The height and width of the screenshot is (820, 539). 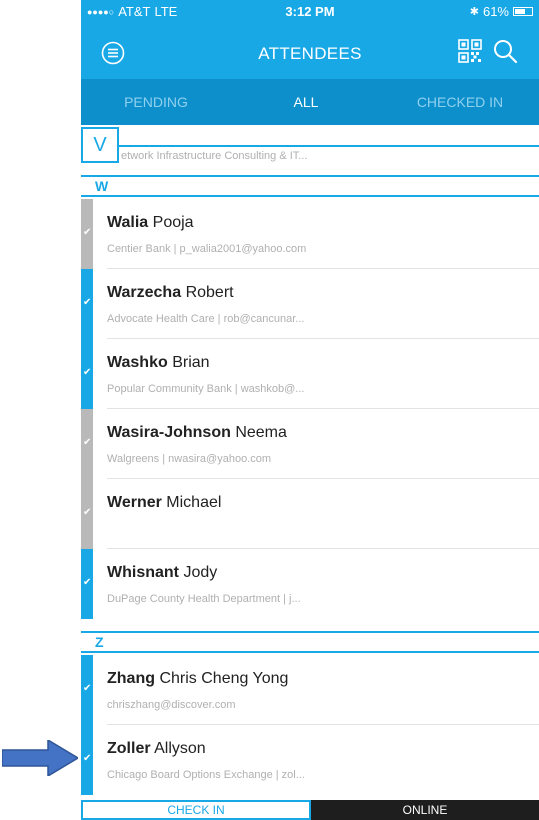 What do you see at coordinates (329, 146) in the screenshot?
I see `section-divider` at bounding box center [329, 146].